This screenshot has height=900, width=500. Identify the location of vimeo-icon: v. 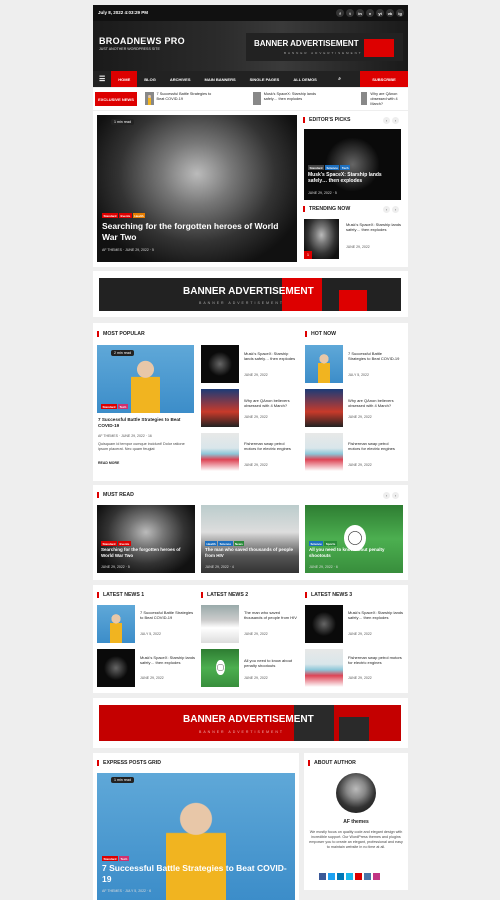
(370, 13).